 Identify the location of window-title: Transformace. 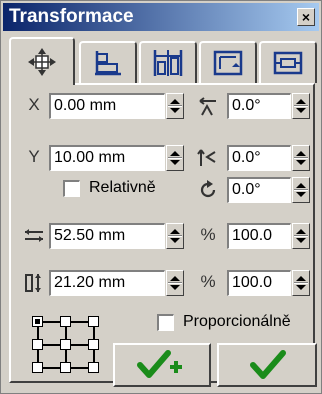
(71, 16).